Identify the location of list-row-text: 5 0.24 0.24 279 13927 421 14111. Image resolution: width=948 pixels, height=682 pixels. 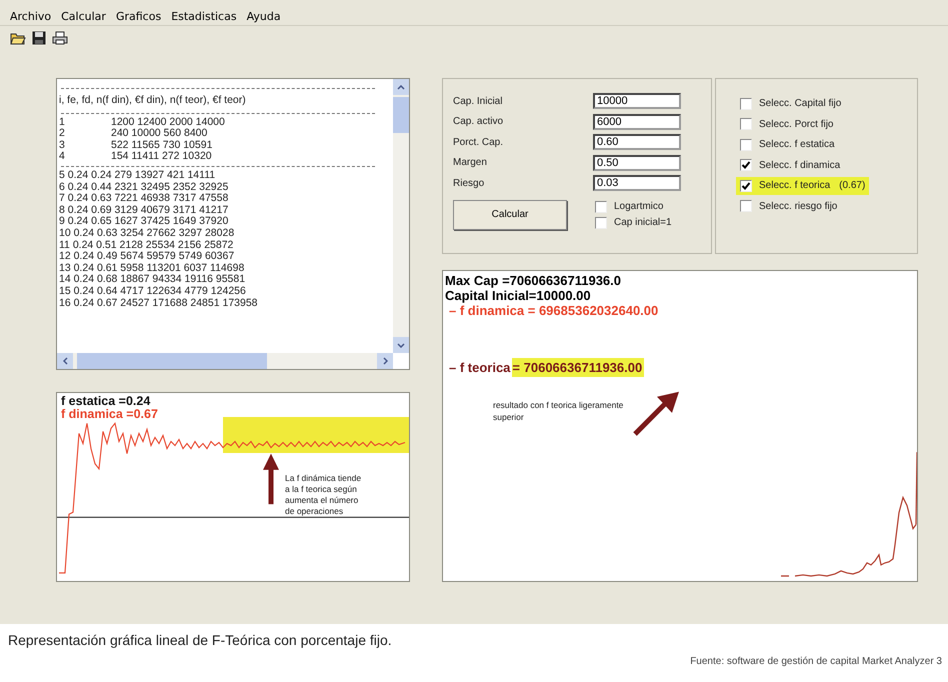
(137, 176).